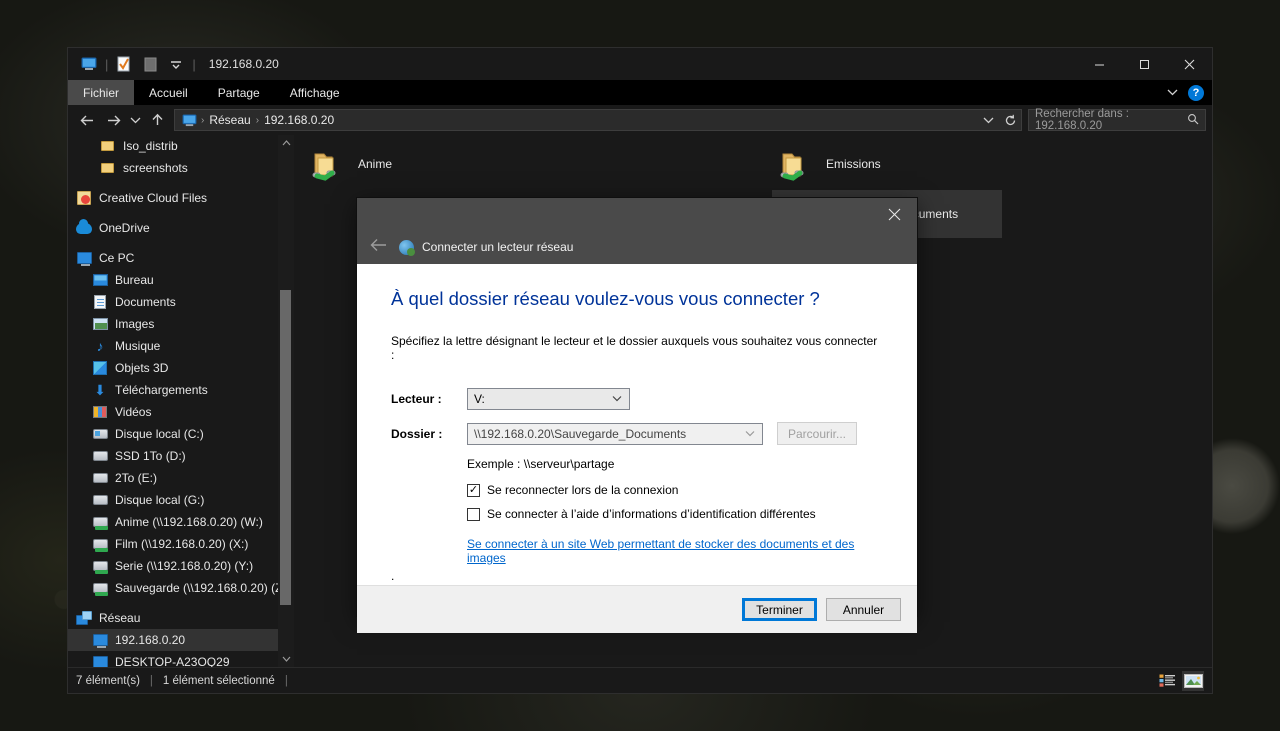 Image resolution: width=1280 pixels, height=731 pixels. I want to click on breadcrumb: › Réseau › 192.168.0.20, so click(598, 120).